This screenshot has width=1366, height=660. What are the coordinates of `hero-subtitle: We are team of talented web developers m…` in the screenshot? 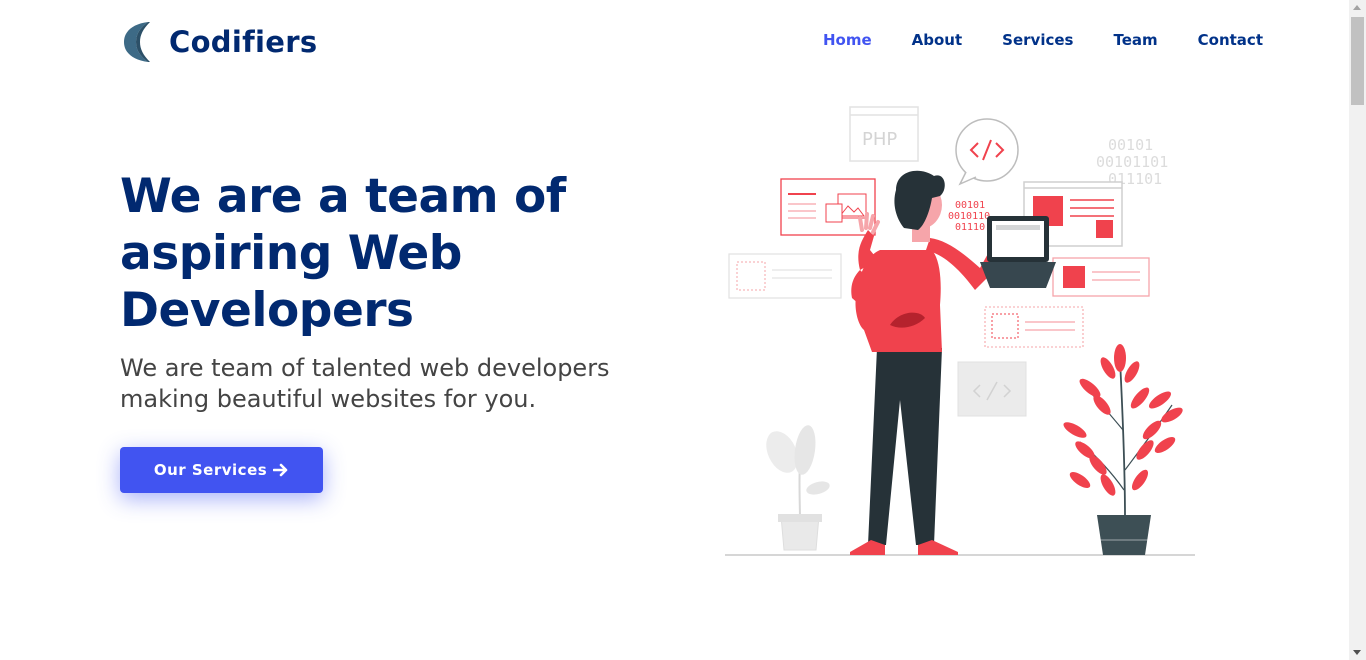 It's located at (365, 383).